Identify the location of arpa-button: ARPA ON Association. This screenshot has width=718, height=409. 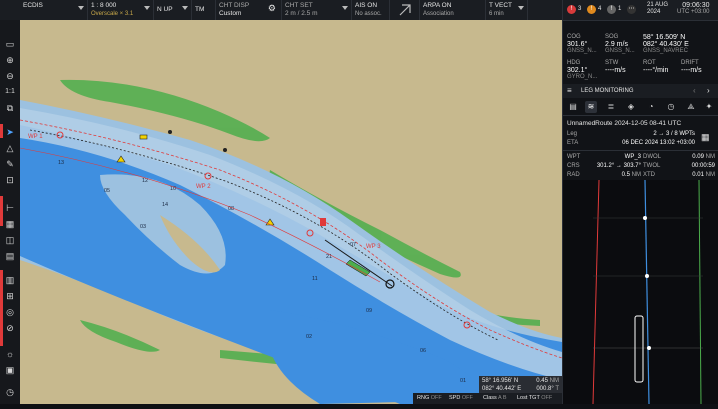
(453, 10).